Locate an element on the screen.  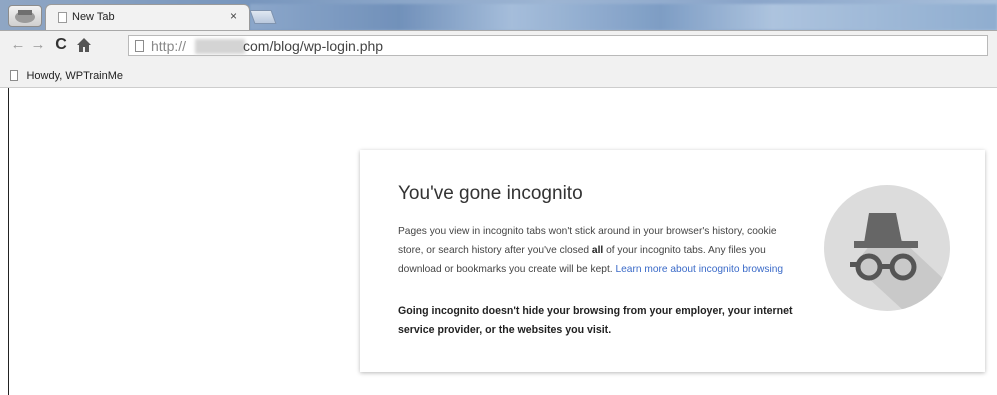
bookmark-howdy-wptrainme: Howdy, WPTrainMe is located at coordinates (66, 76).